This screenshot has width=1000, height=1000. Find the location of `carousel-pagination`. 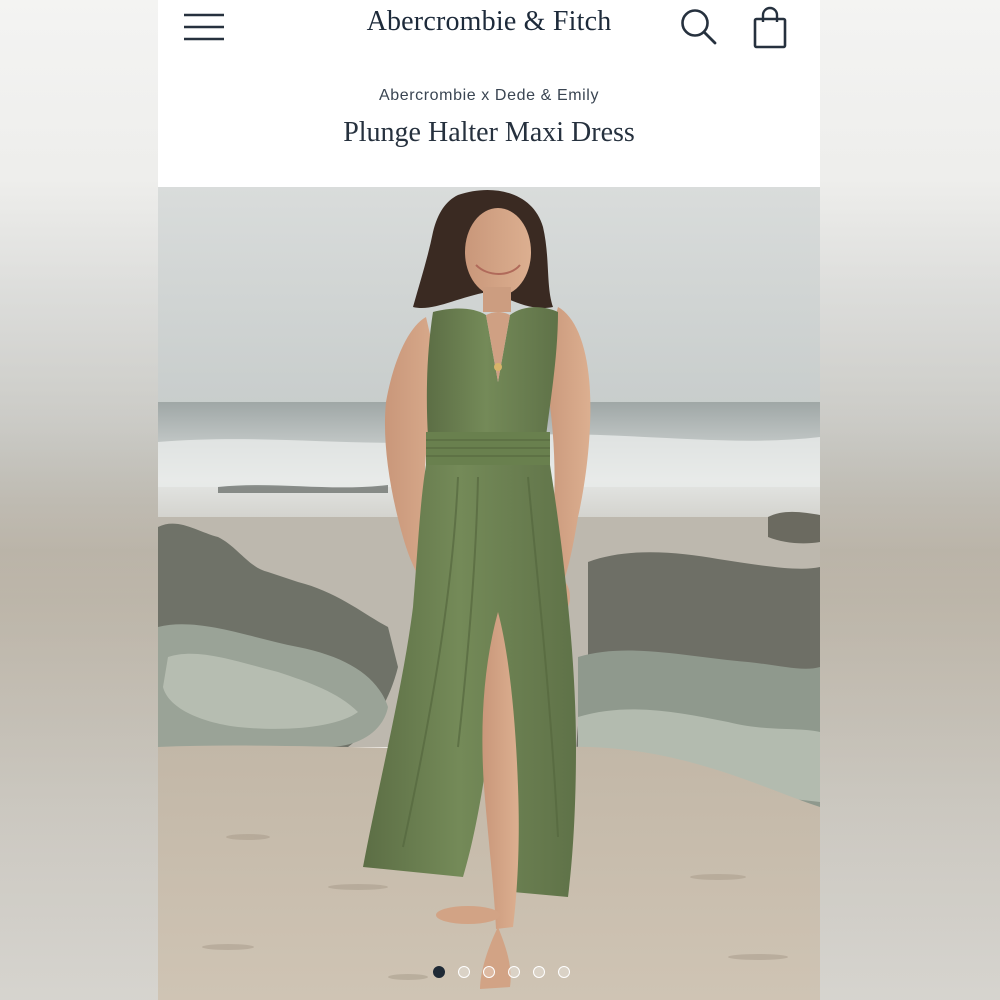

carousel-pagination is located at coordinates (489, 973).